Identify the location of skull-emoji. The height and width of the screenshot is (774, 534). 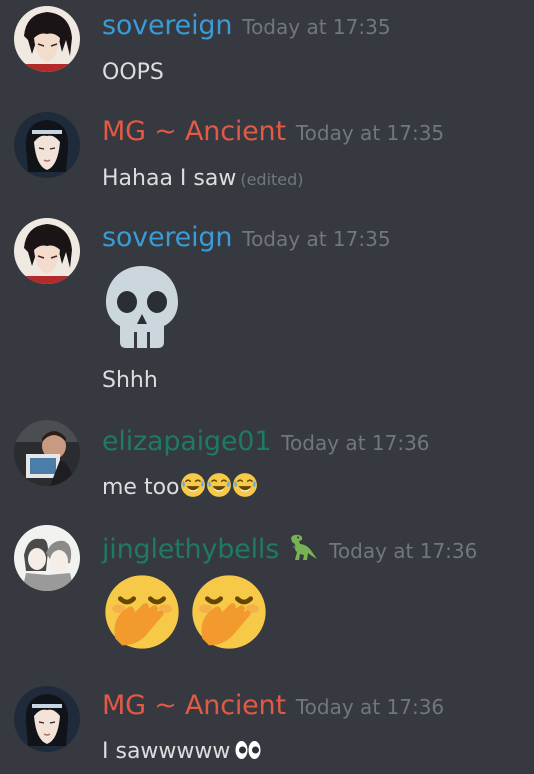
(142, 308).